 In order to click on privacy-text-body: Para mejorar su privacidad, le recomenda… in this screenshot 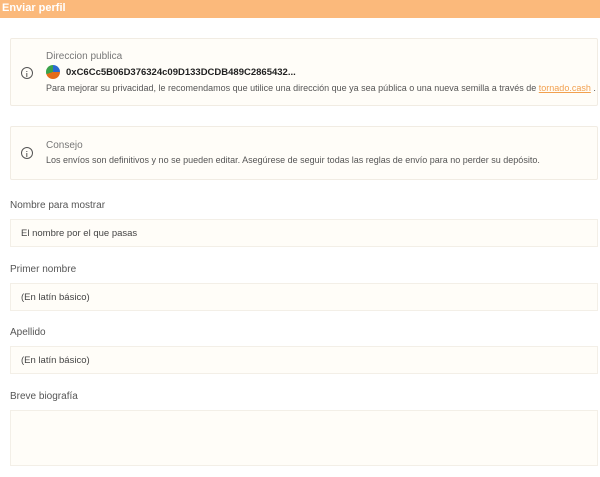, I will do `click(291, 88)`.